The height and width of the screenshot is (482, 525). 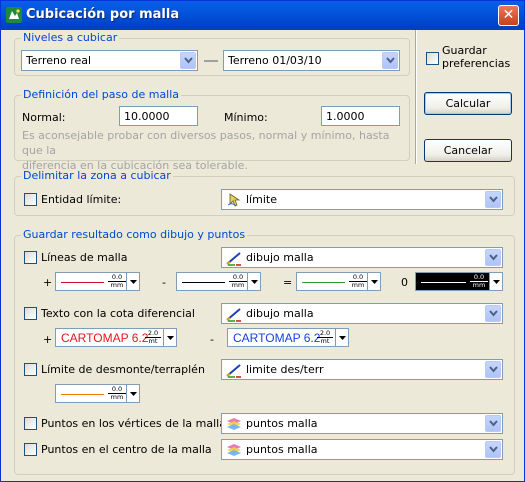 I want to click on level1-combo: Terreno real, so click(x=109, y=60).